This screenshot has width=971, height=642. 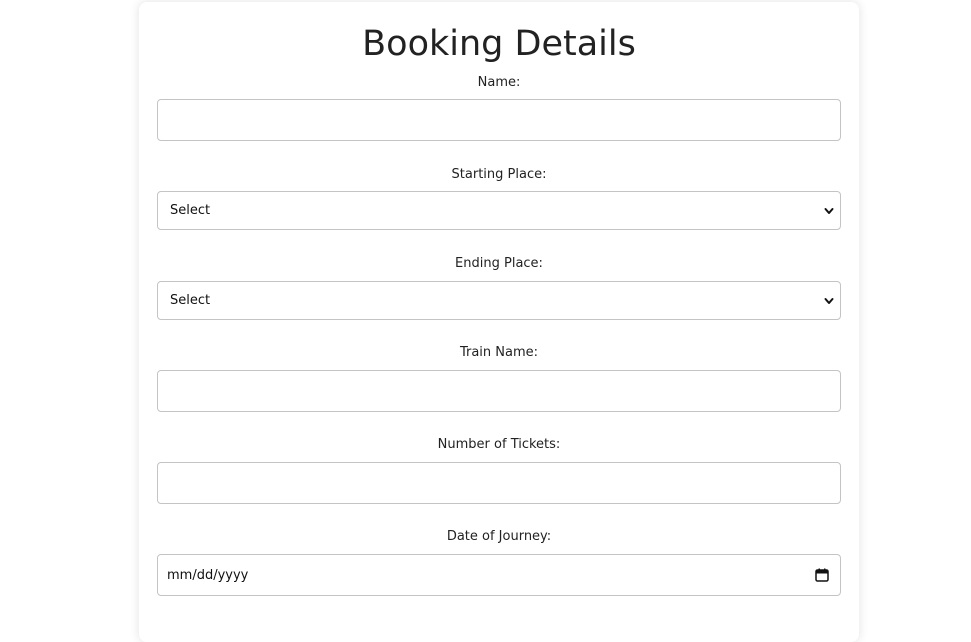 What do you see at coordinates (499, 444) in the screenshot?
I see `tickets-label: Number of Tickets:` at bounding box center [499, 444].